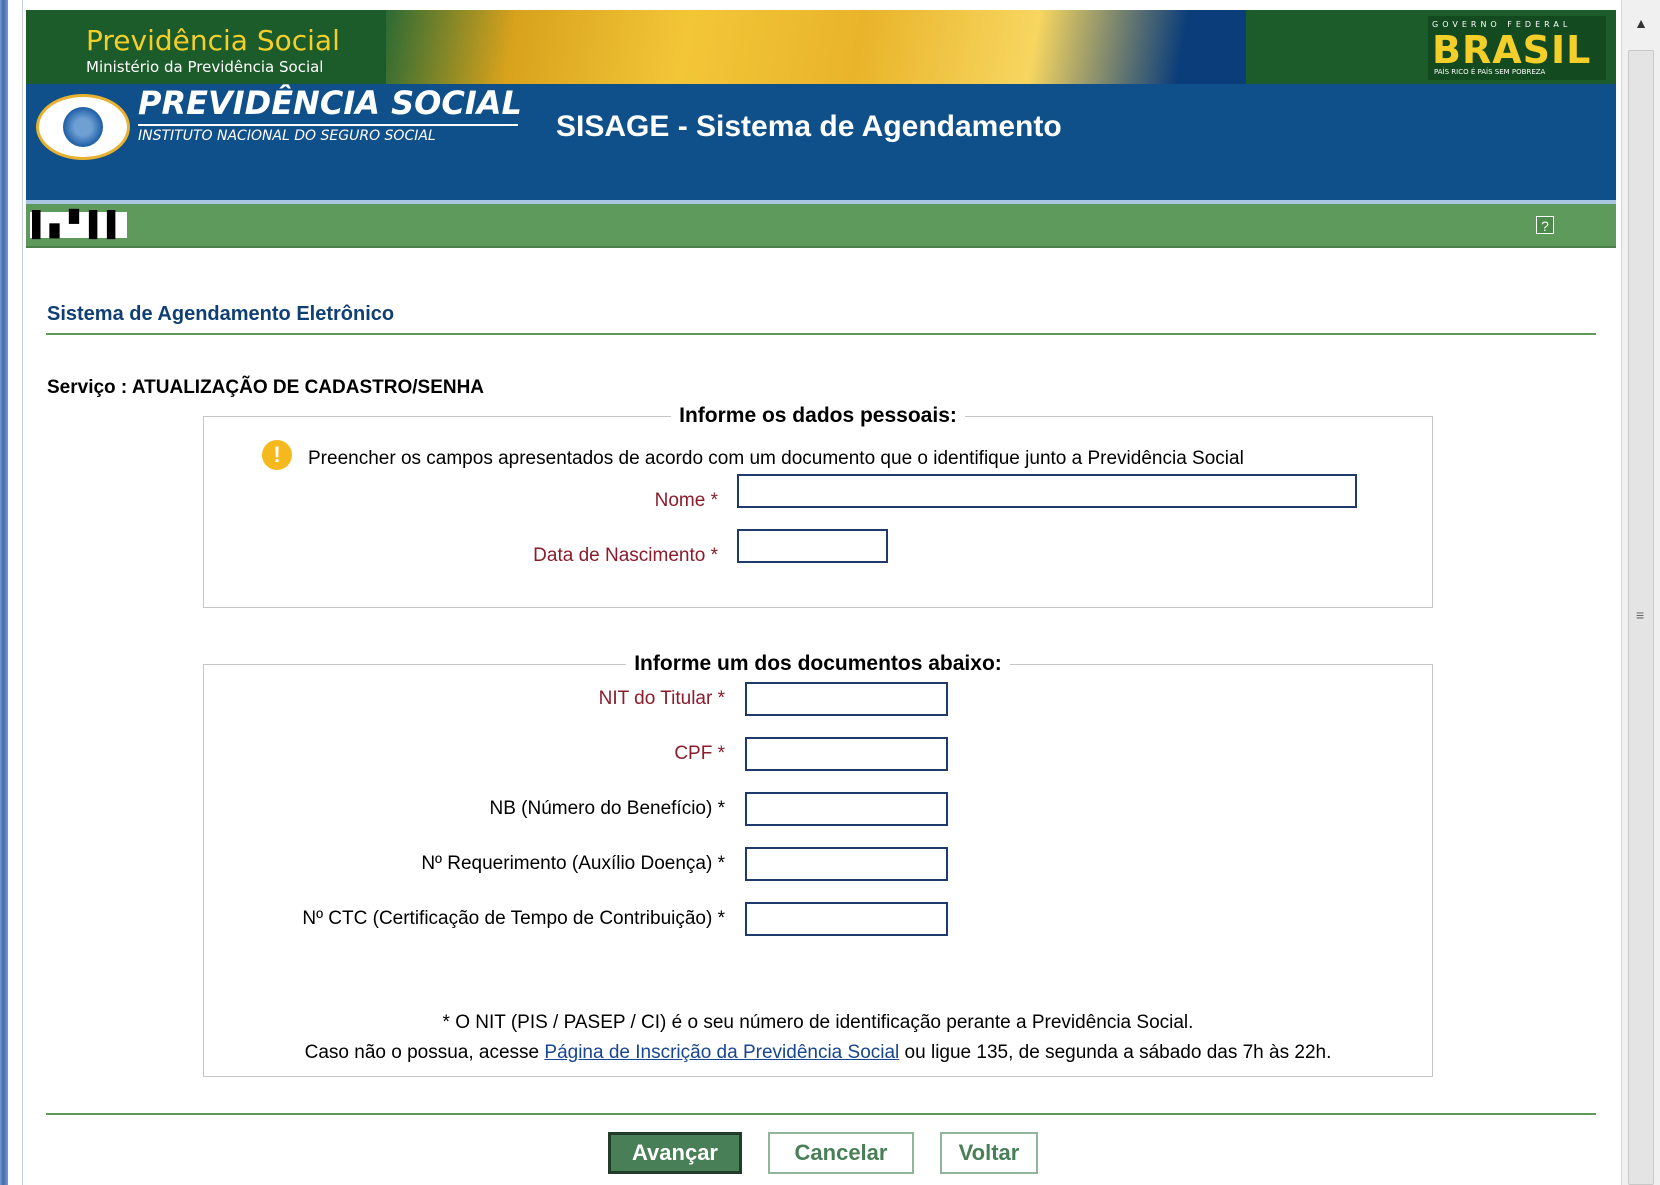 The image size is (1660, 1185). What do you see at coordinates (4, 592) in the screenshot?
I see `window-left-edge` at bounding box center [4, 592].